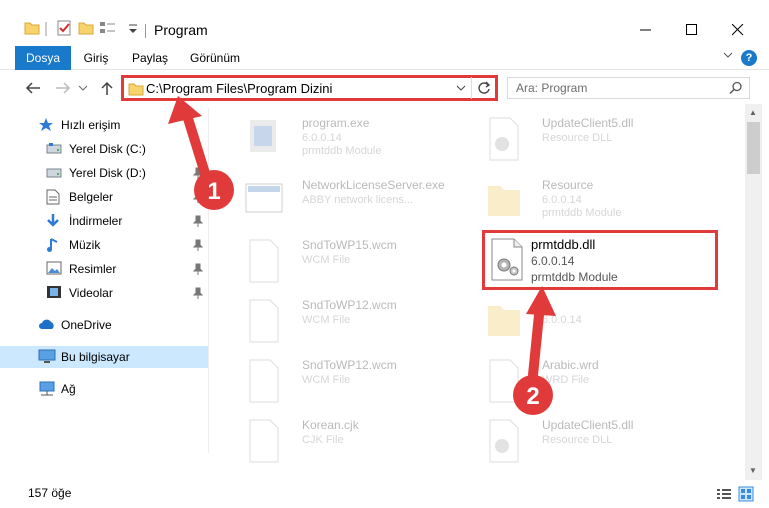  What do you see at coordinates (592, 201) in the screenshot?
I see `file-item: Resource 6.0.0.14 prmtddb Module` at bounding box center [592, 201].